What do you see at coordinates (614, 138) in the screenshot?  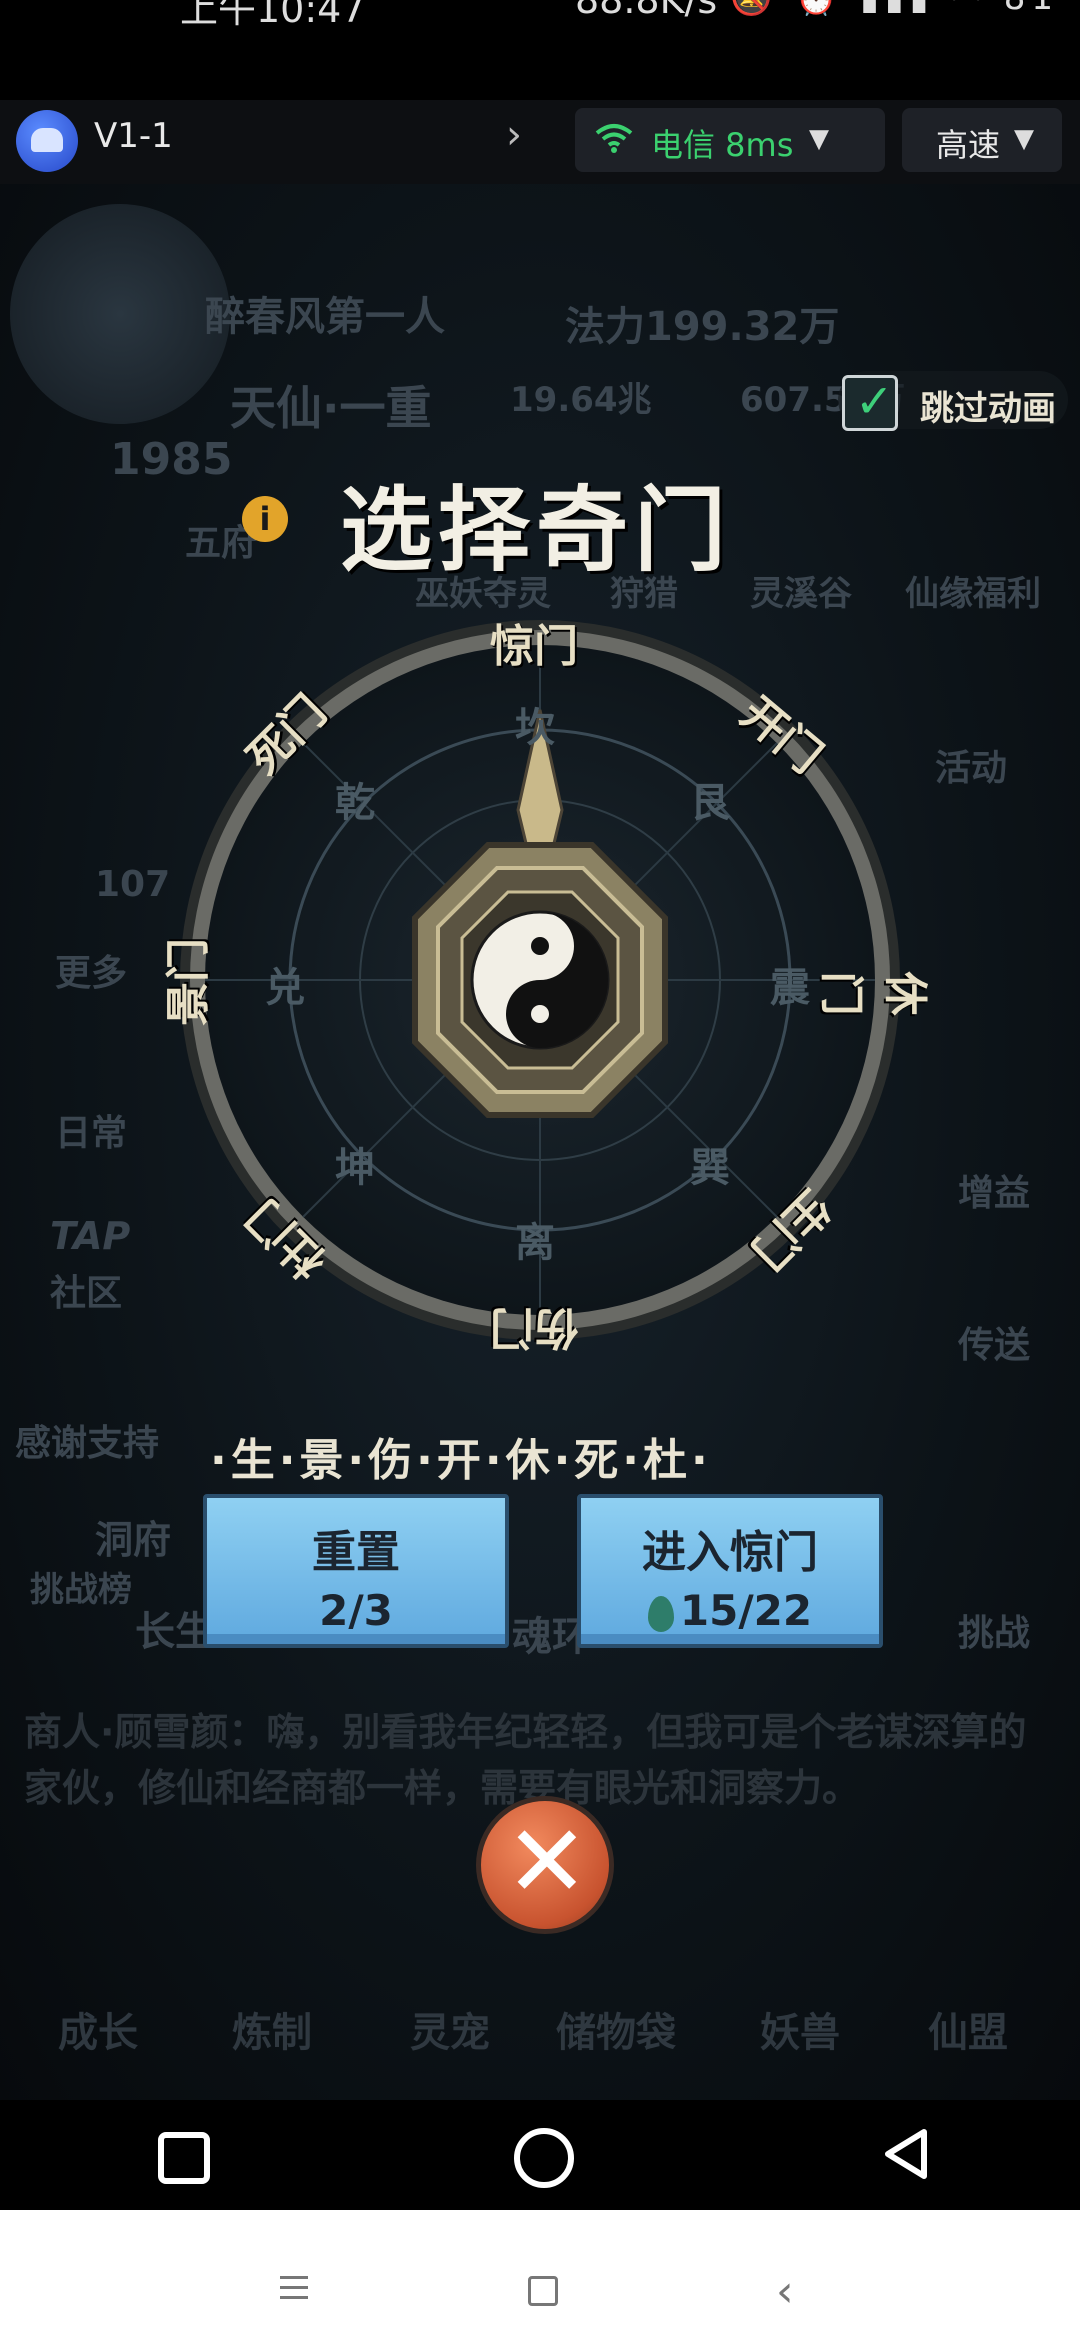 I see `wifi-icon` at bounding box center [614, 138].